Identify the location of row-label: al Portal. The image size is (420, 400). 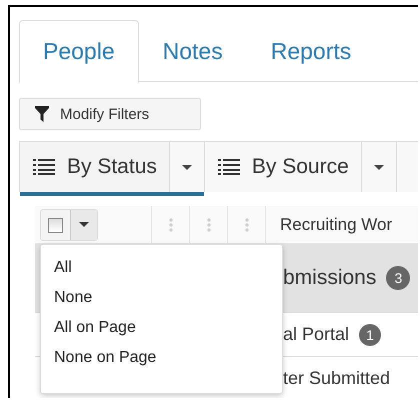
(316, 334).